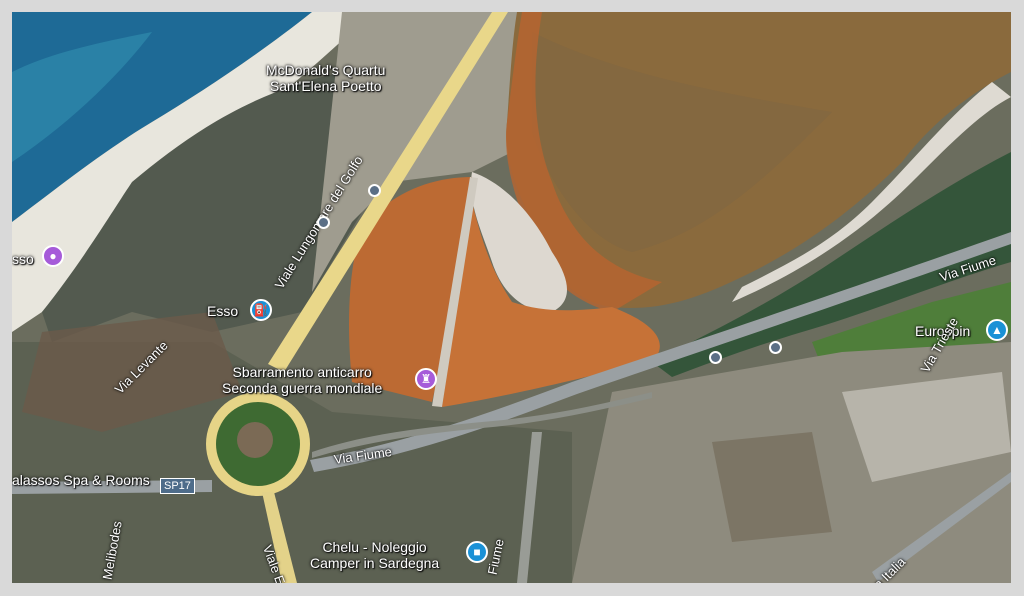  I want to click on monument-icon: ♜, so click(426, 379).